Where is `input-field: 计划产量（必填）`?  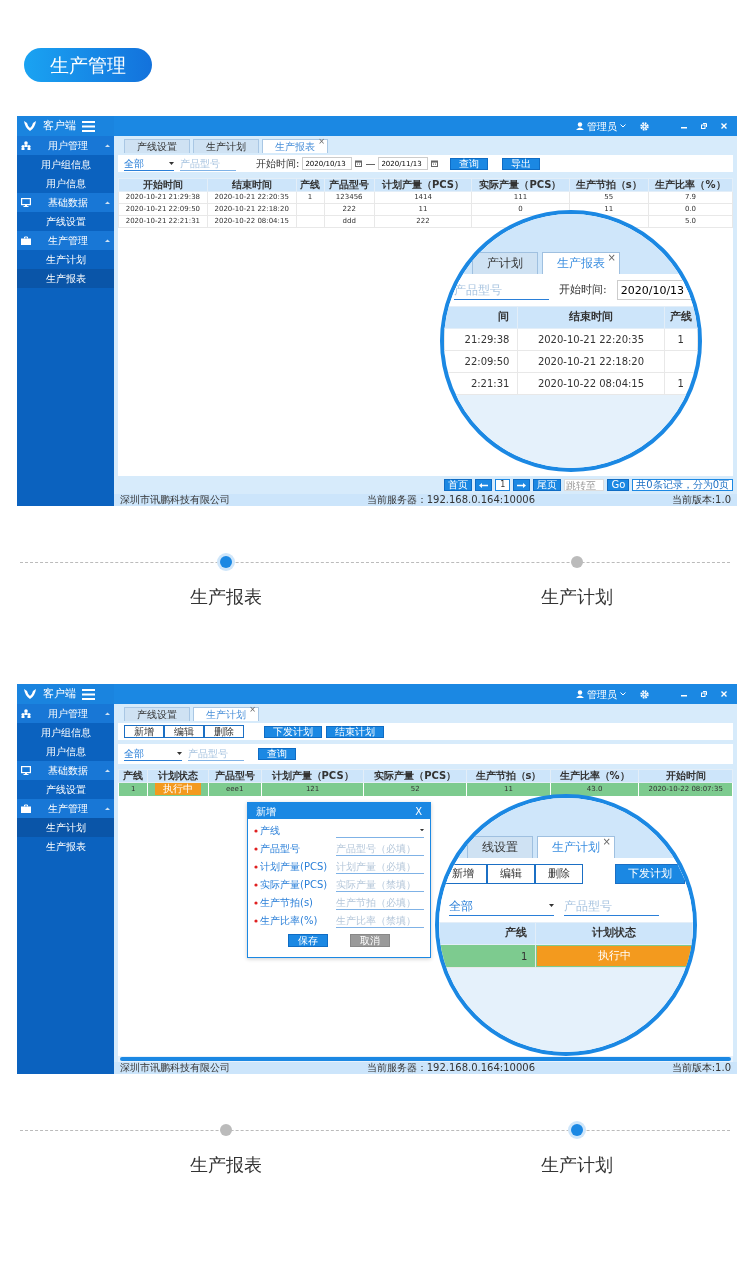
input-field: 计划产量（必填） is located at coordinates (380, 866).